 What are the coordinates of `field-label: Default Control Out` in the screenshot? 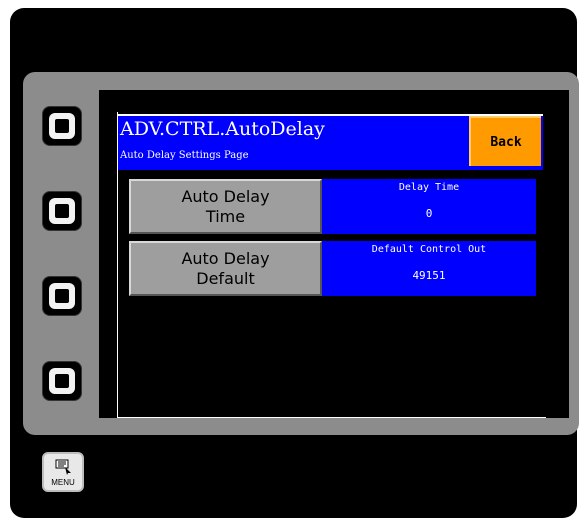 It's located at (429, 249).